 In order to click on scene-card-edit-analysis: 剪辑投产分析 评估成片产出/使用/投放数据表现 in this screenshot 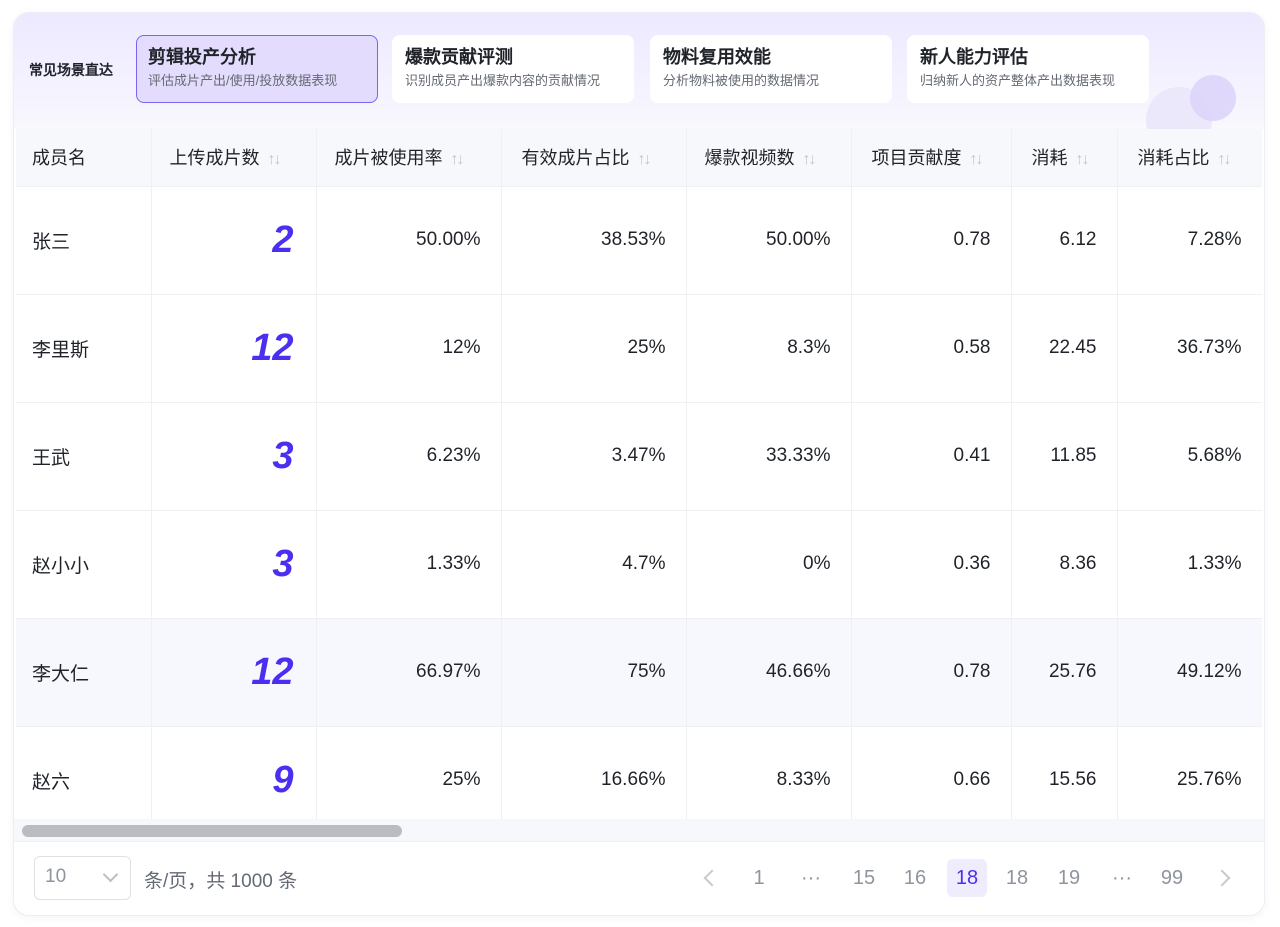, I will do `click(257, 69)`.